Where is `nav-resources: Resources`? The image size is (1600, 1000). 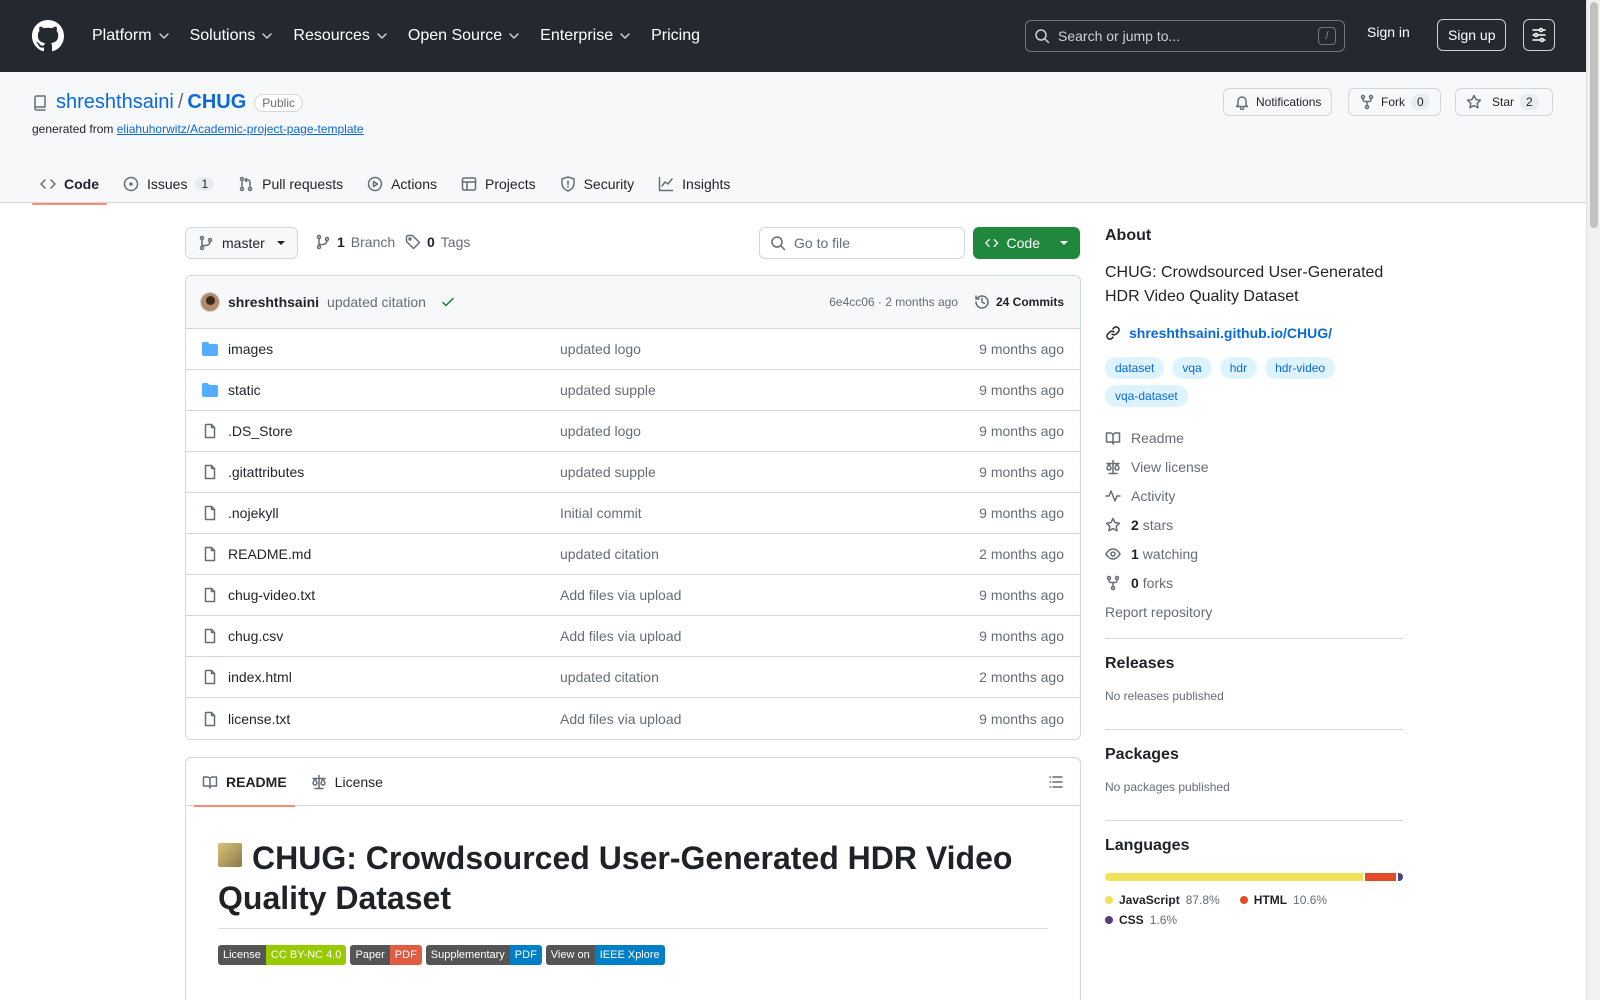
nav-resources: Resources is located at coordinates (340, 36).